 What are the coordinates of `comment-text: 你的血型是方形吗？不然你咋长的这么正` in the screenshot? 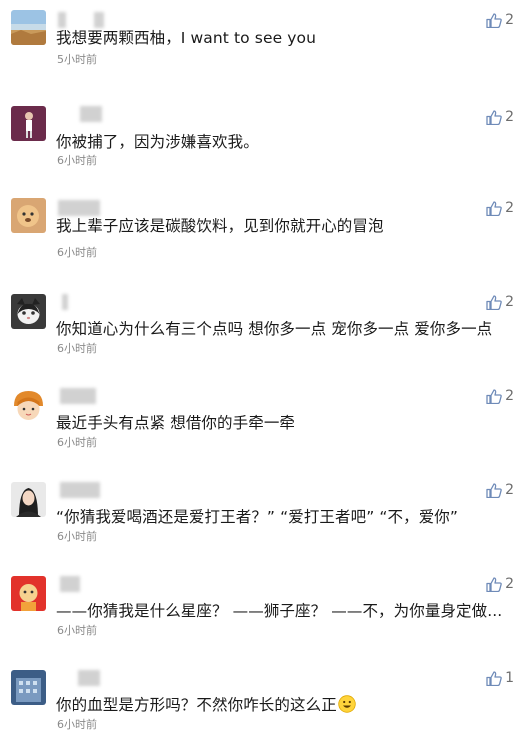 It's located at (206, 705).